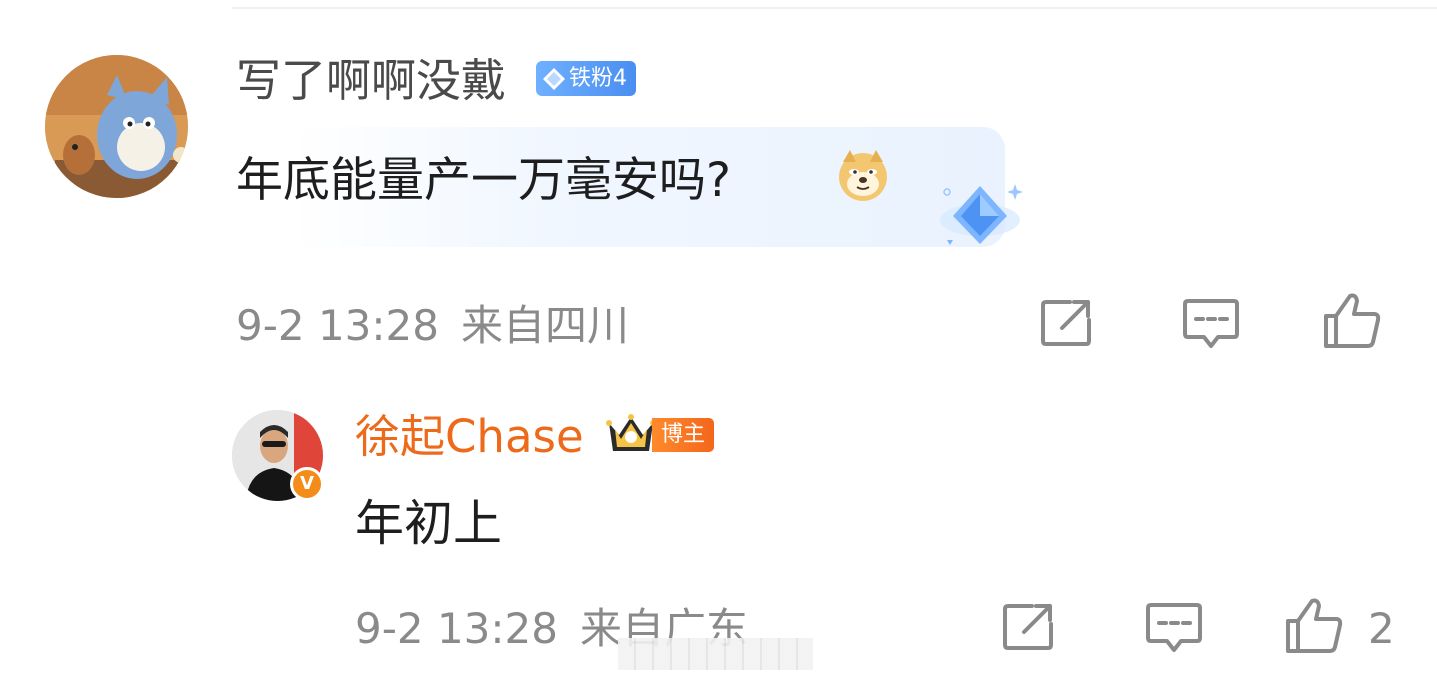  Describe the element at coordinates (429, 523) in the screenshot. I see `reply-text: 年初上` at that location.